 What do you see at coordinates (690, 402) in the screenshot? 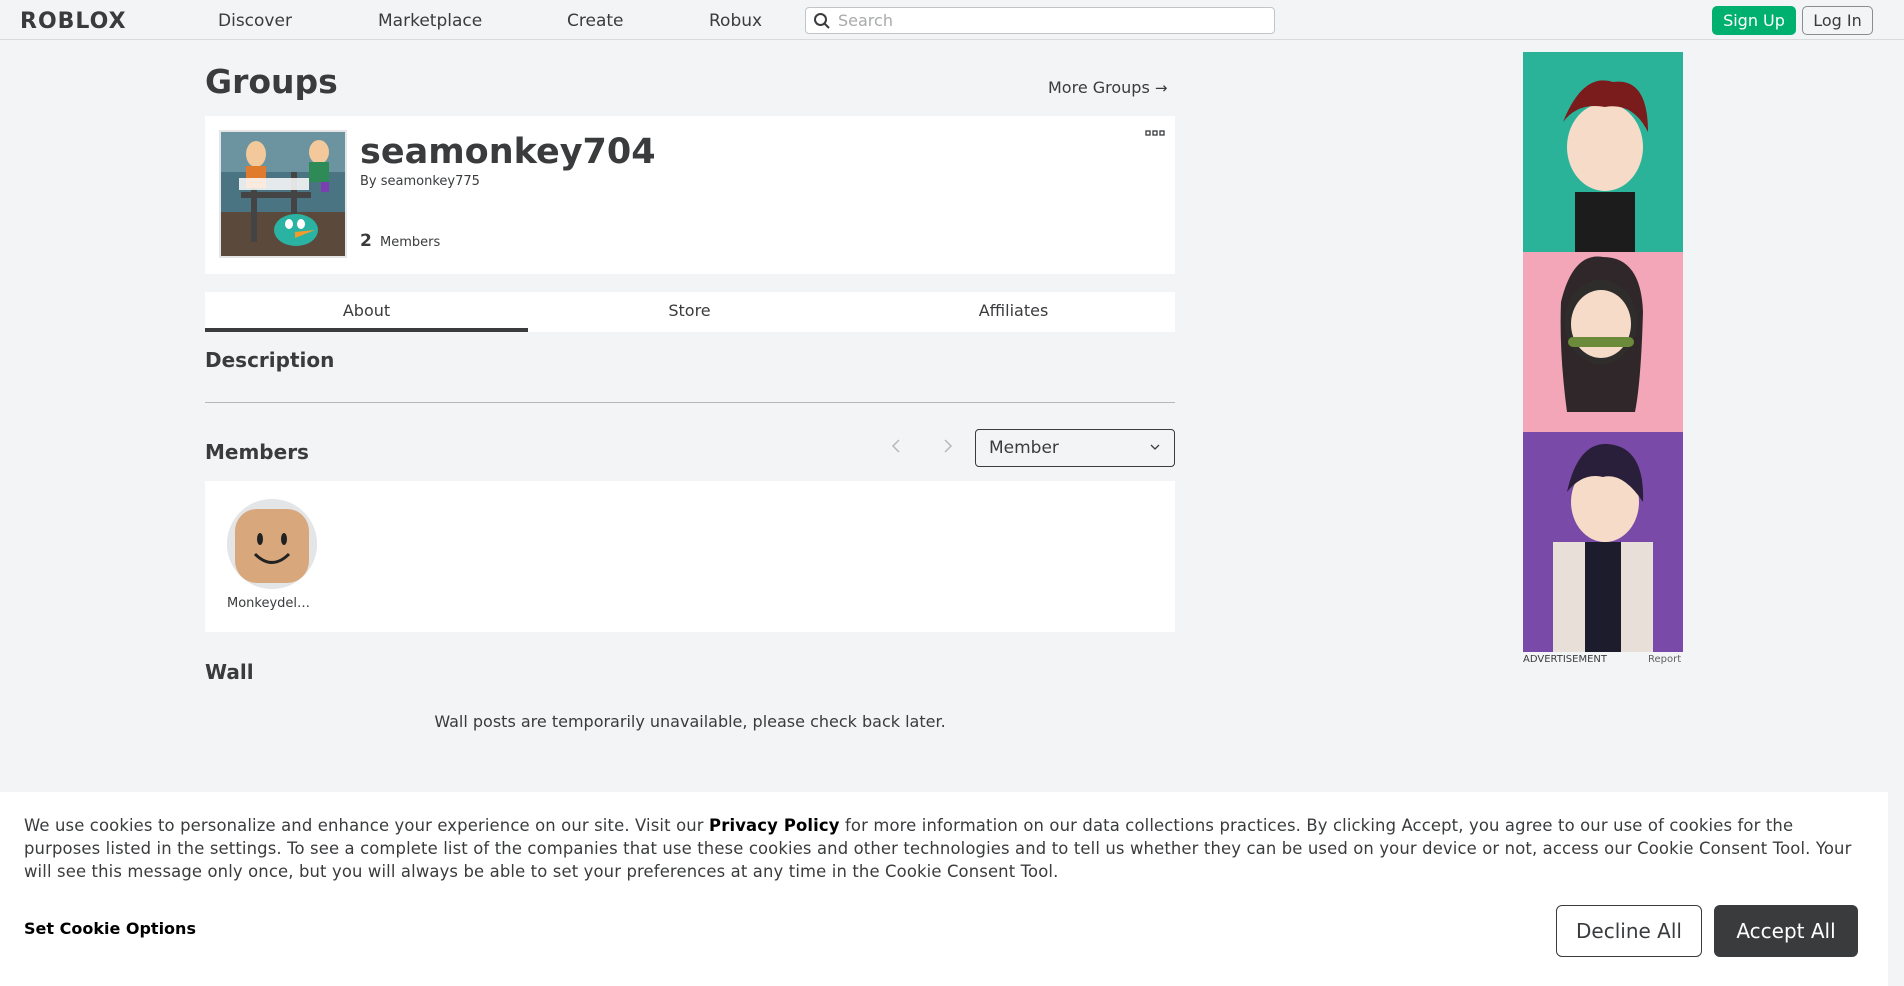
I see `section-divider` at bounding box center [690, 402].